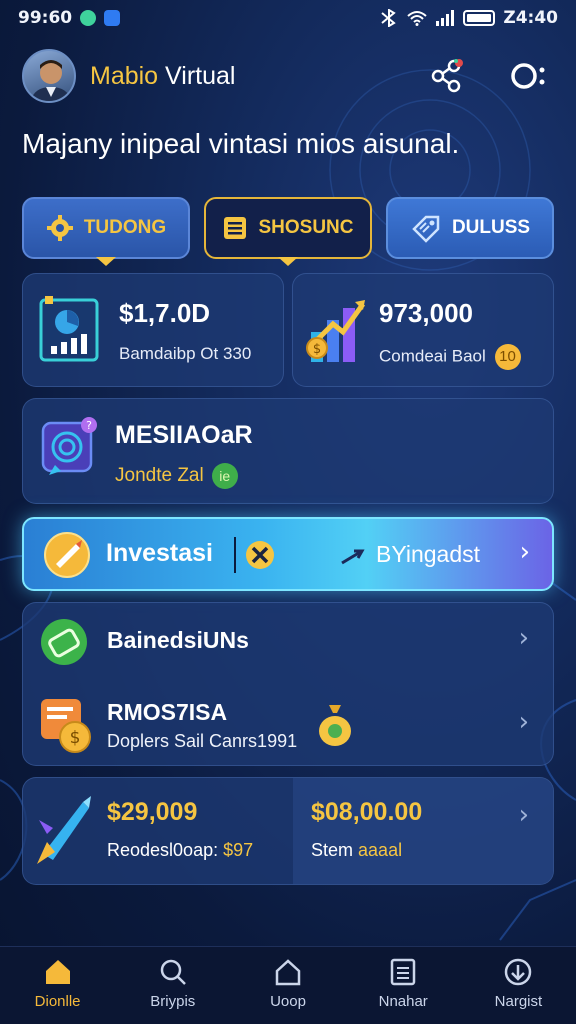  Describe the element at coordinates (491, 227) in the screenshot. I see `tab-duluss-label: DULUSS` at that location.